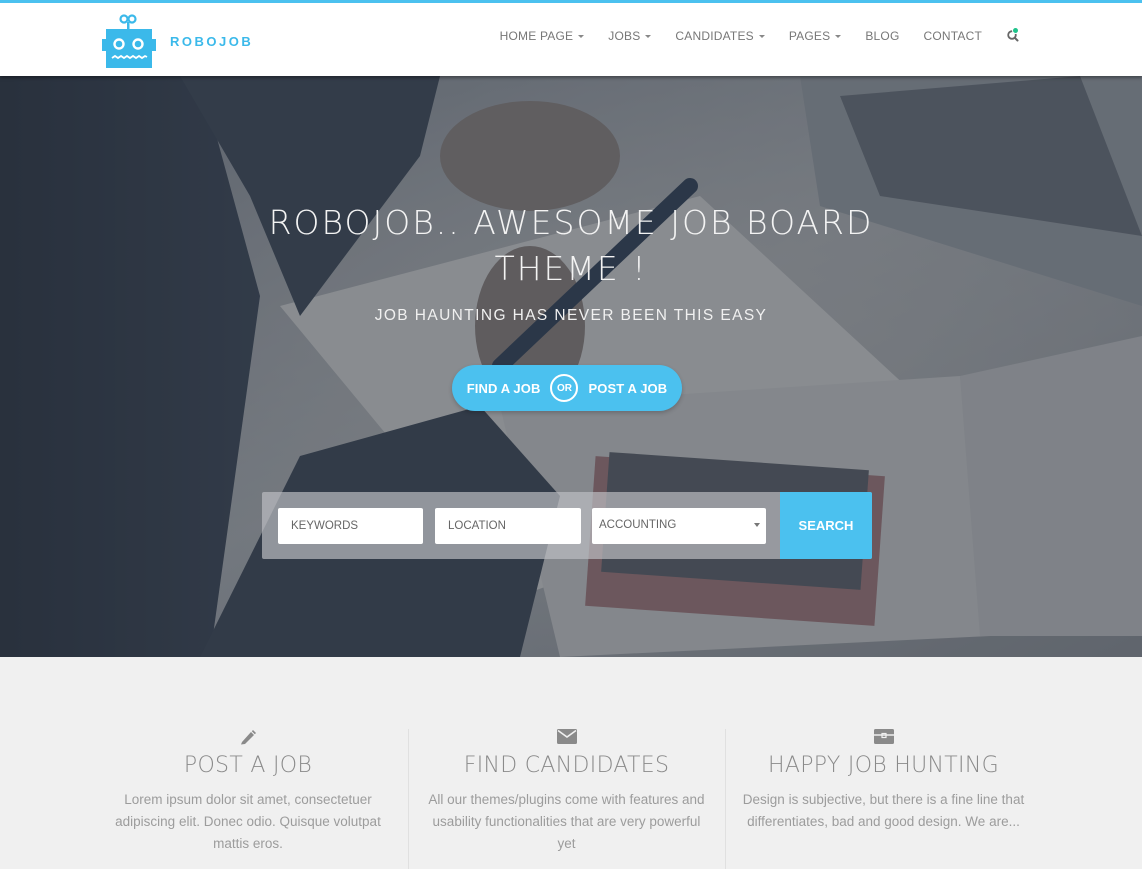 This screenshot has width=1142, height=869. I want to click on feature-title: HAPPY JOB HUNTING, so click(883, 765).